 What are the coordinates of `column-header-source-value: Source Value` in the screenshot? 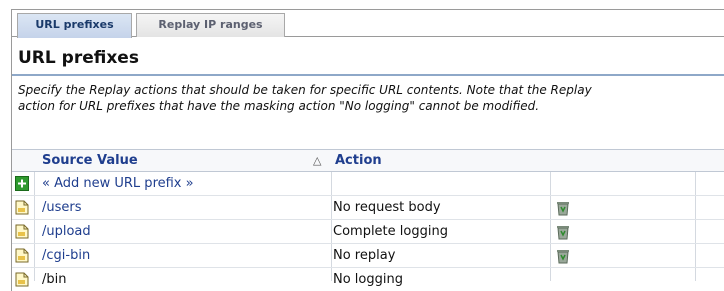 It's located at (90, 161).